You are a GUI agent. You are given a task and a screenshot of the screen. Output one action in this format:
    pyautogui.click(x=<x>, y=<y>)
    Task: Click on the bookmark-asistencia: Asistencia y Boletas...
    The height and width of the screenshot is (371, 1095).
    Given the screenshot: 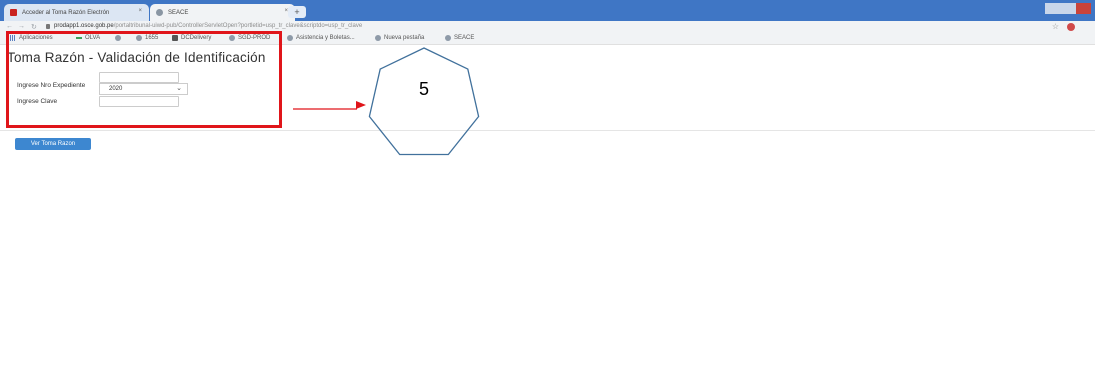 What is the action you would take?
    pyautogui.click(x=321, y=38)
    